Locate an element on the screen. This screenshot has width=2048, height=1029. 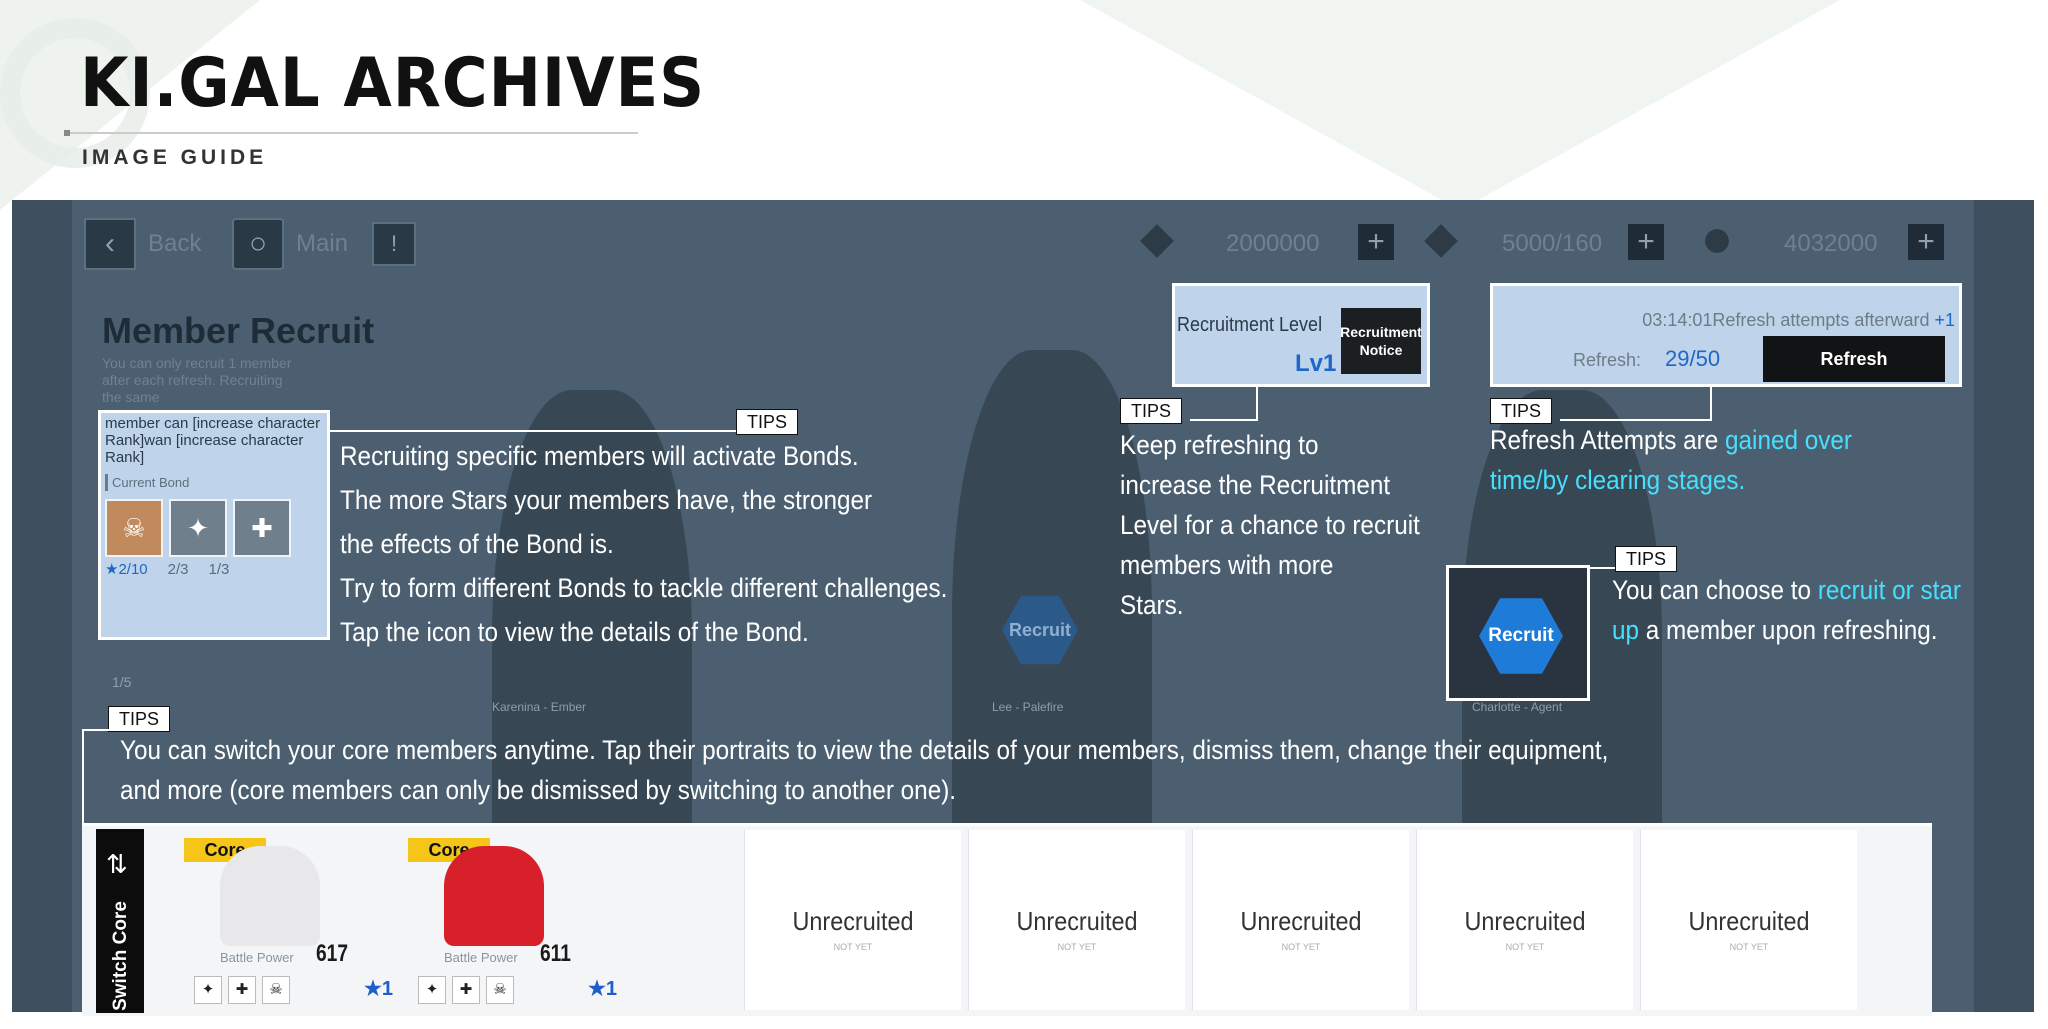
main-label: Main is located at coordinates (322, 244).